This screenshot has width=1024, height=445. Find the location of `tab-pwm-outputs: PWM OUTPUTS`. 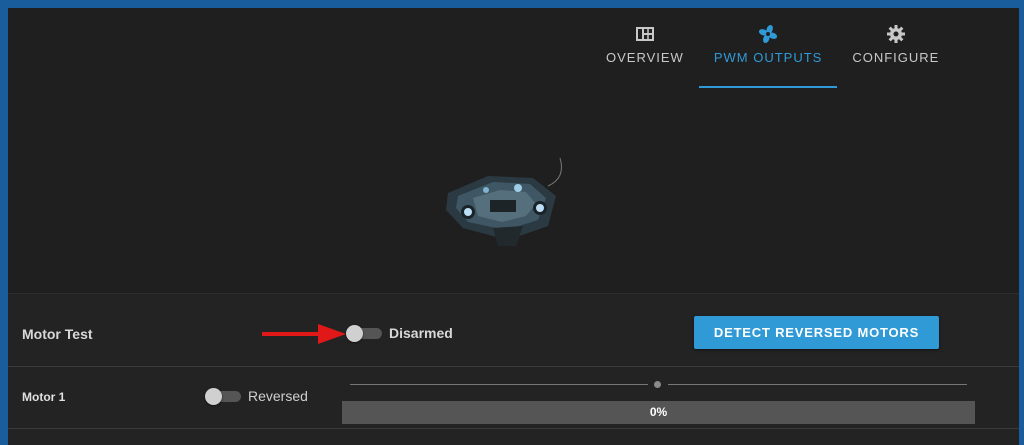

tab-pwm-outputs: PWM OUTPUTS is located at coordinates (768, 54).